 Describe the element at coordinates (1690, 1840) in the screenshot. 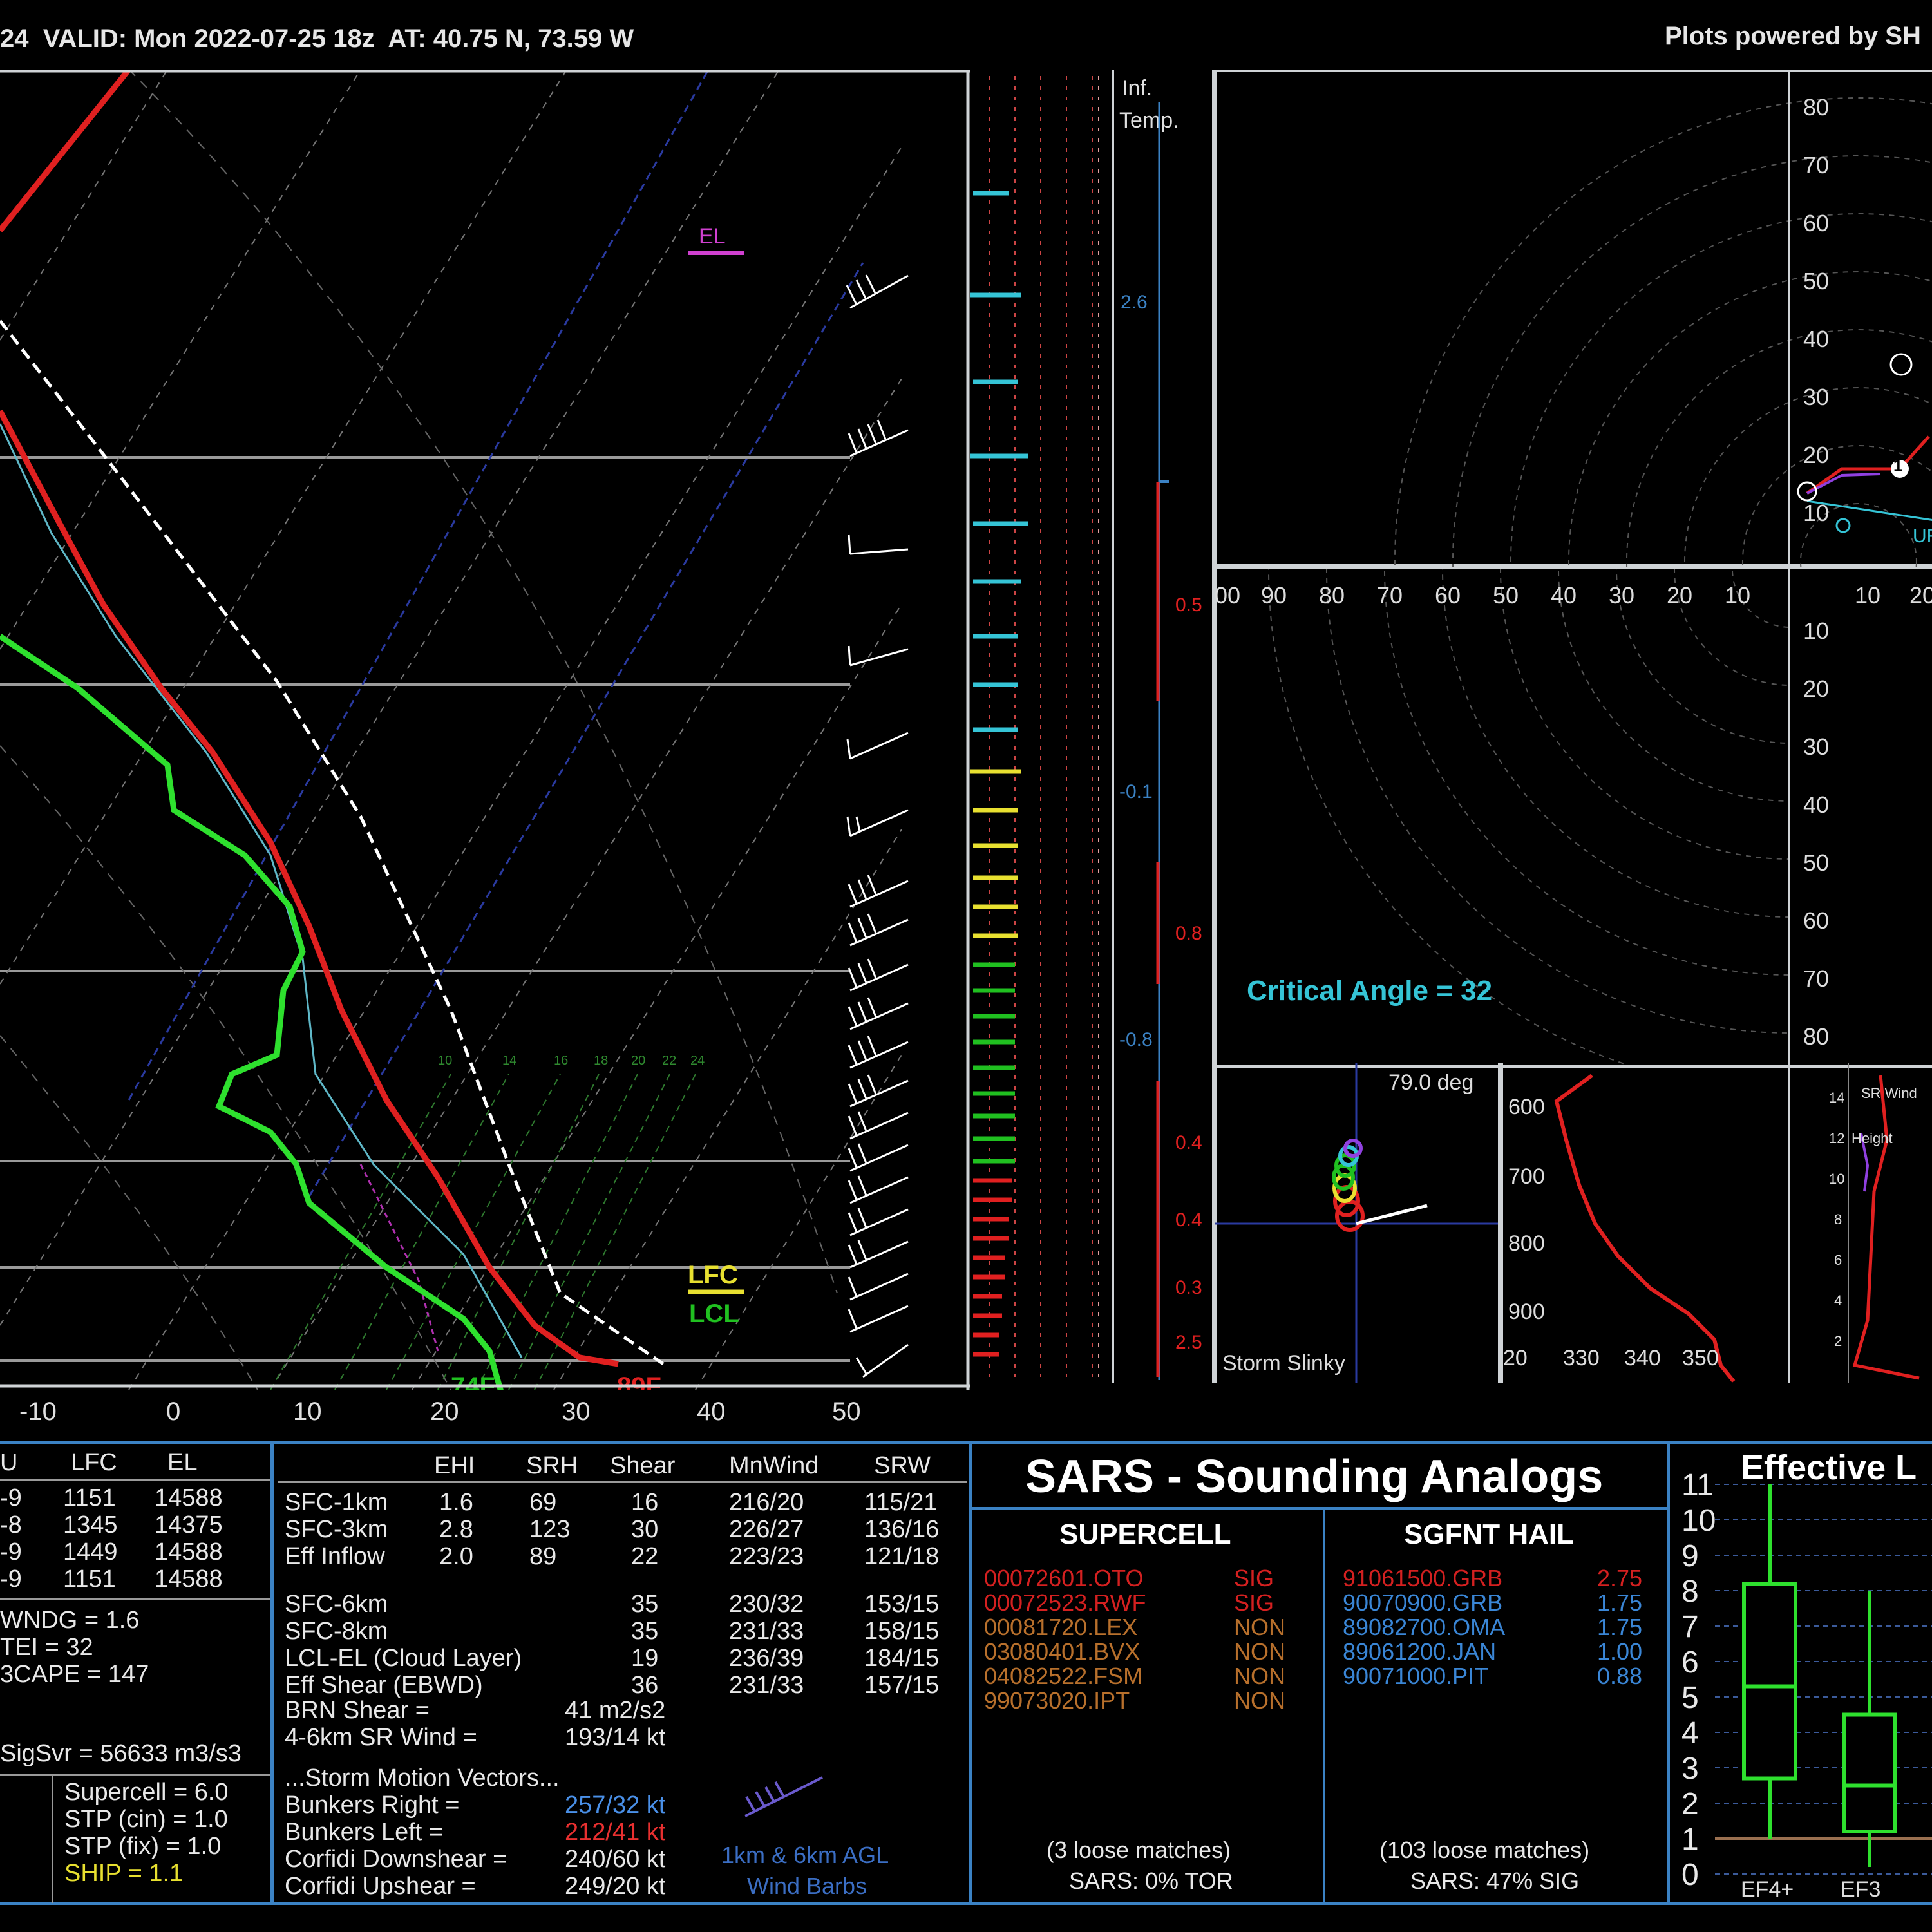

I see `boxplot-y-tick: 1` at that location.